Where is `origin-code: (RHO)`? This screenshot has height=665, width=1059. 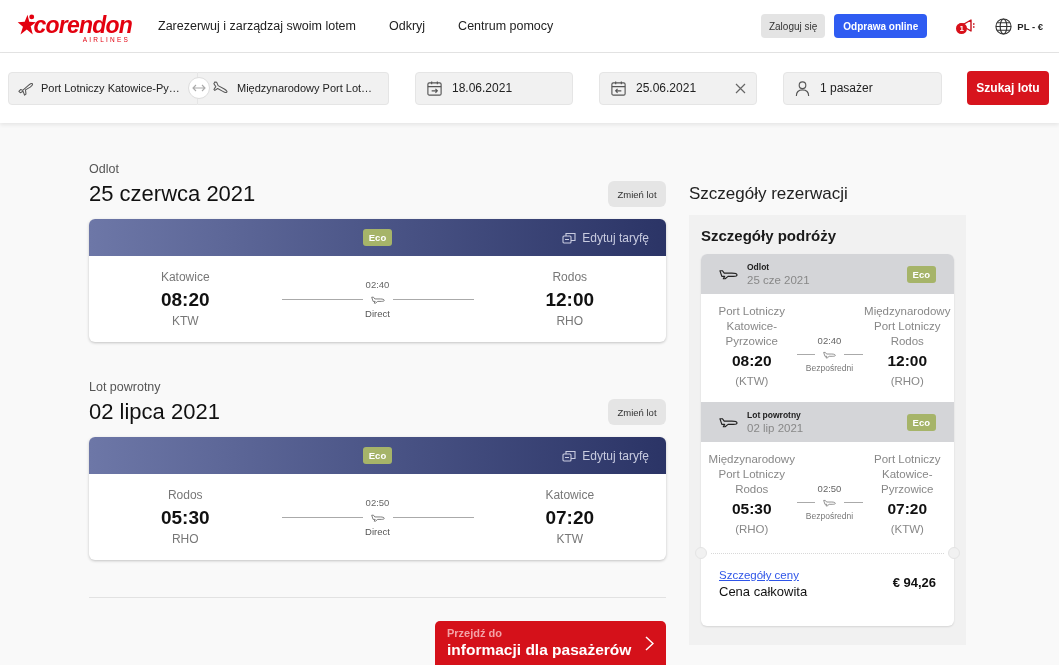
origin-code: (RHO) is located at coordinates (752, 529).